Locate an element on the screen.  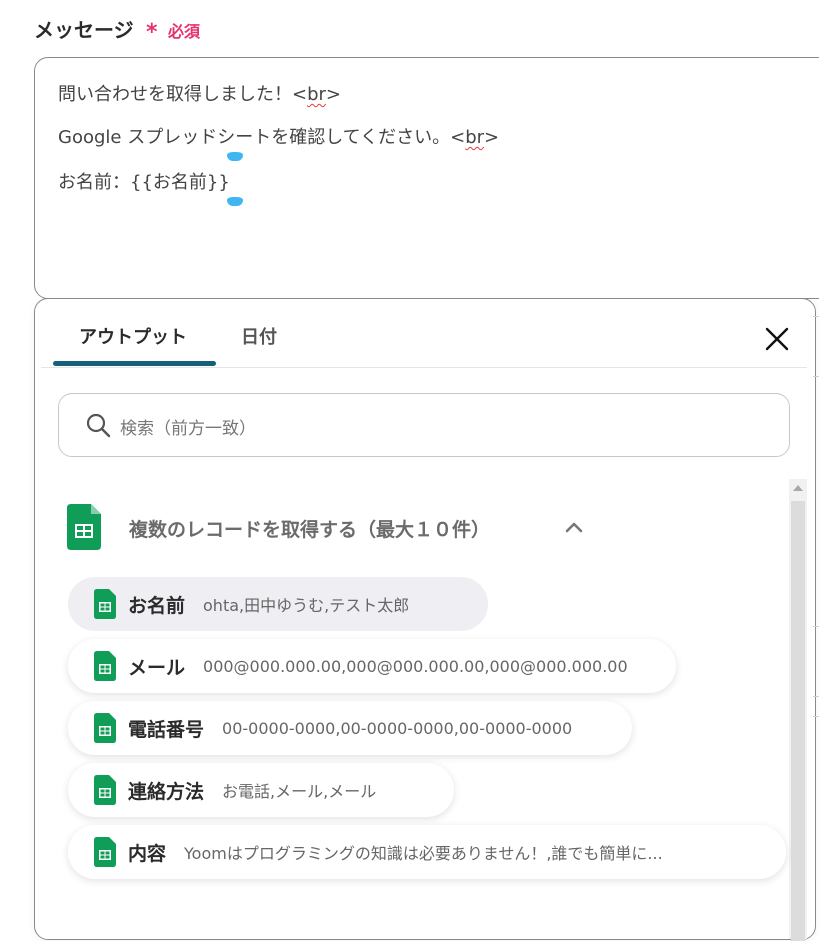
required-asterisk: * is located at coordinates (152, 32).